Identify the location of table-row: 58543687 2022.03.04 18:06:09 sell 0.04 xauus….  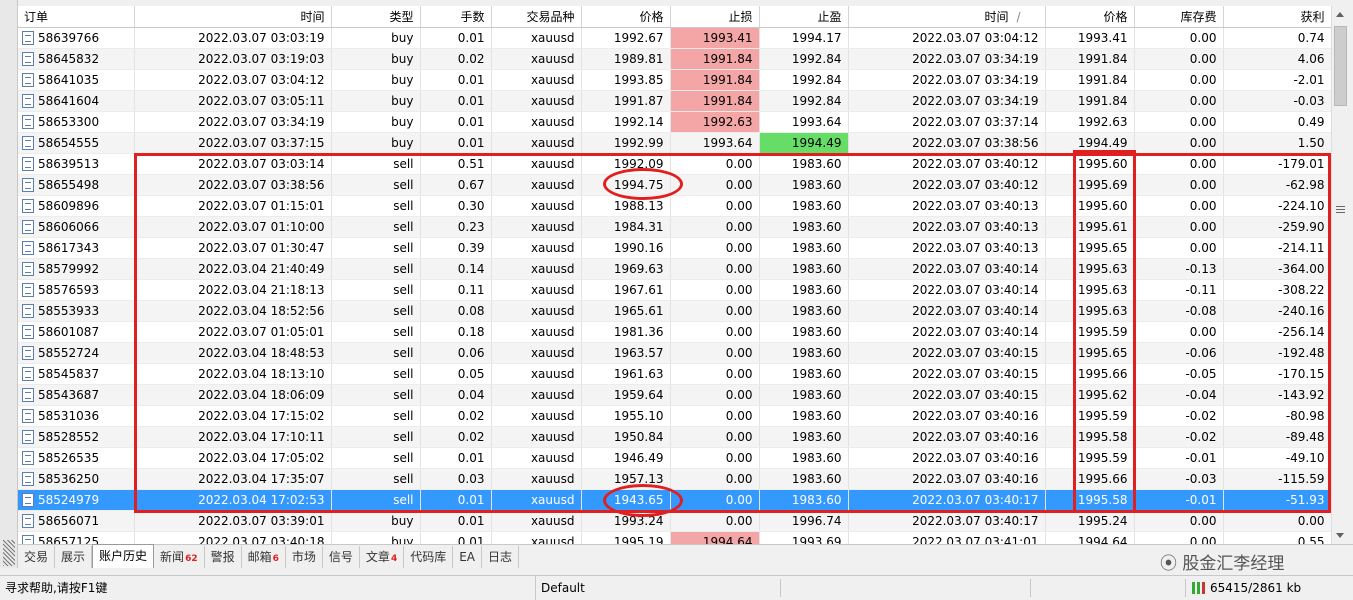
(674, 395).